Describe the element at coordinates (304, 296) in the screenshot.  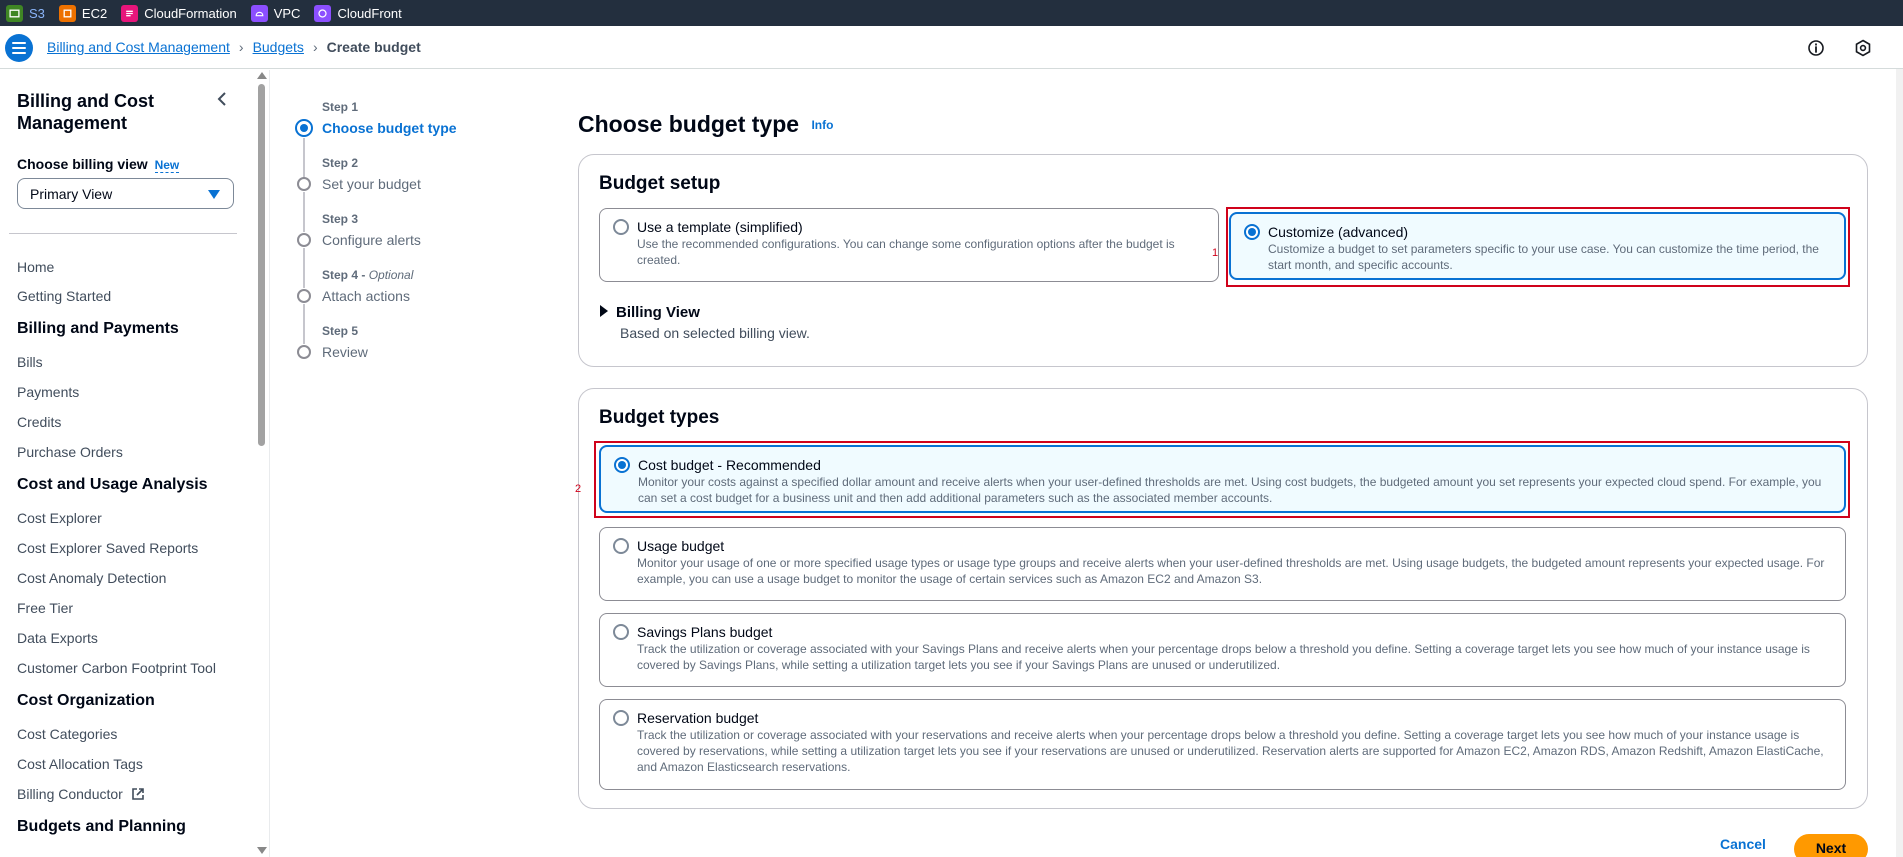
I see `step-4-indicator` at that location.